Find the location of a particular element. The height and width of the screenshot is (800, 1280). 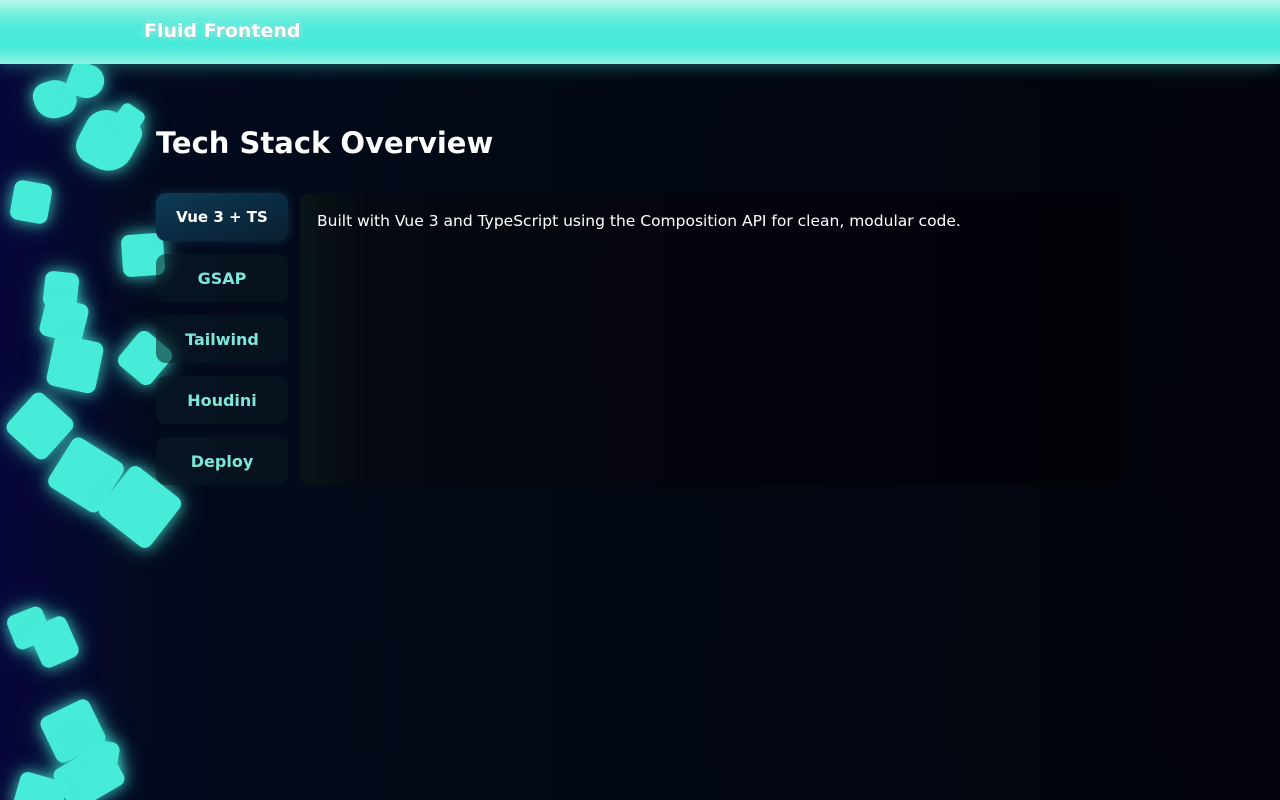

tab-label: Tailwind is located at coordinates (222, 339).